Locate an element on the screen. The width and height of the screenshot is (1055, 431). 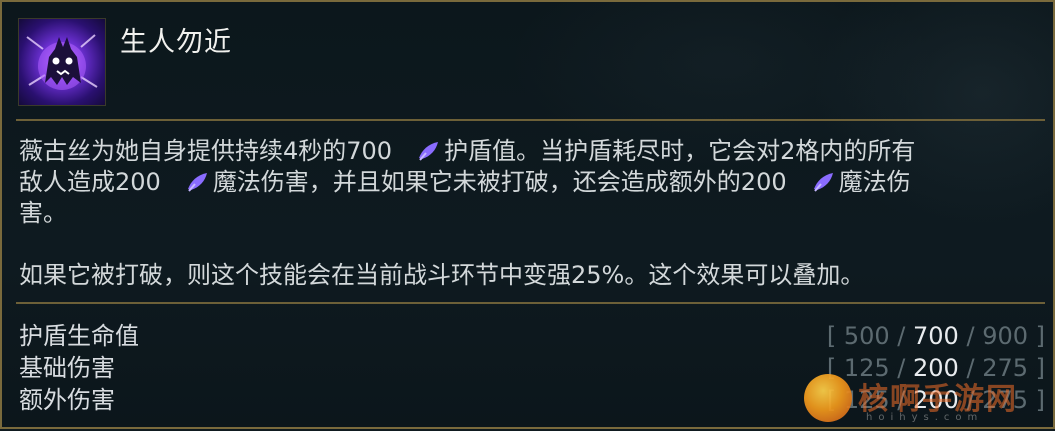
desc-text: 薇古丝为她自身提供持续4秒的700 is located at coordinates (206, 151).